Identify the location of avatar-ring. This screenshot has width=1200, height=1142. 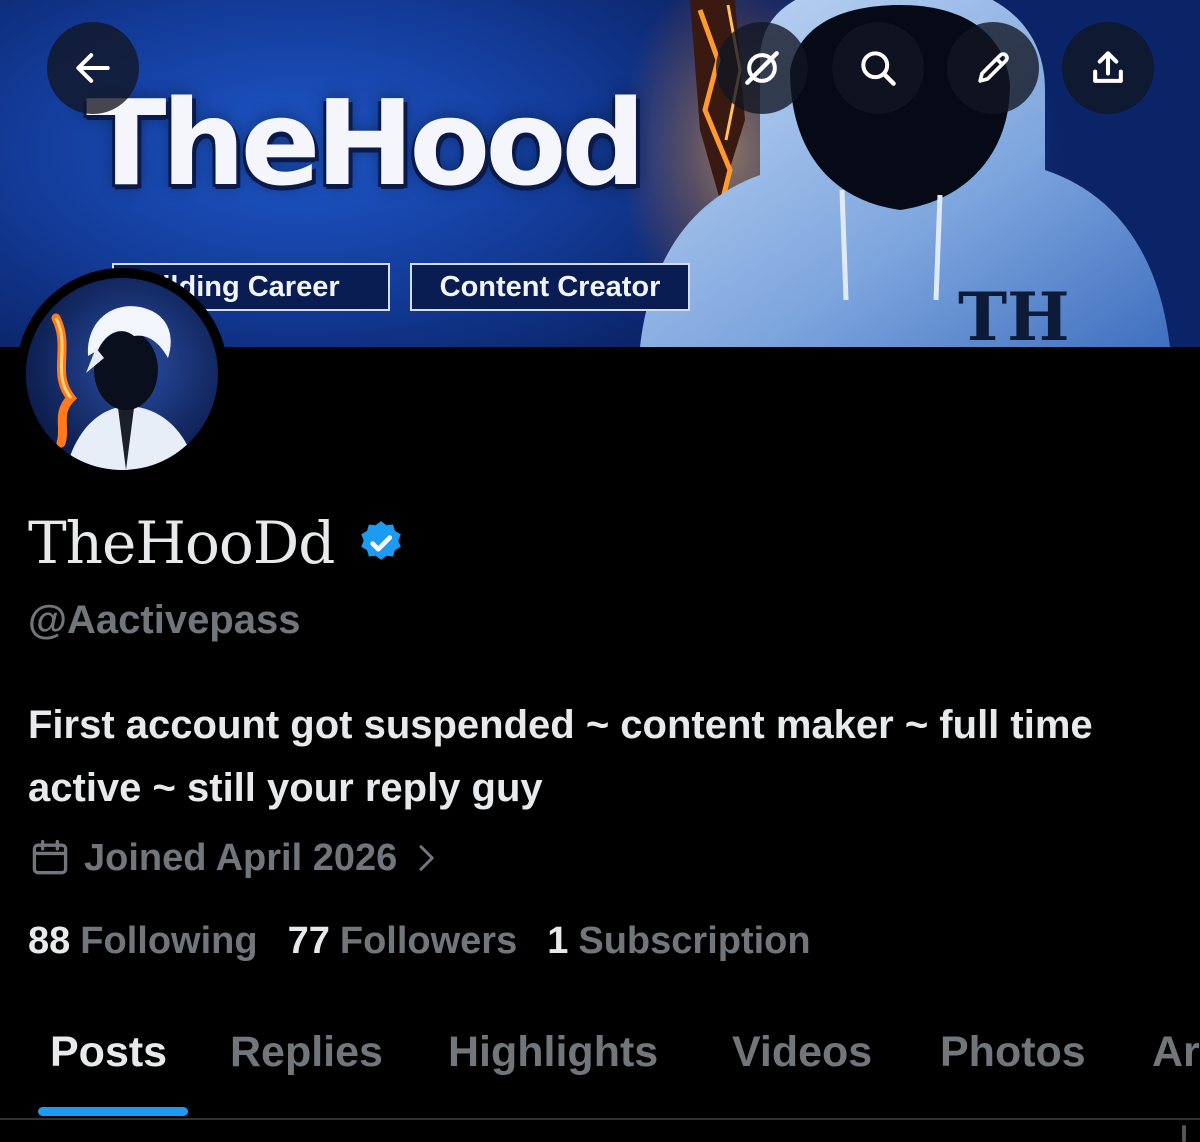
(122, 374).